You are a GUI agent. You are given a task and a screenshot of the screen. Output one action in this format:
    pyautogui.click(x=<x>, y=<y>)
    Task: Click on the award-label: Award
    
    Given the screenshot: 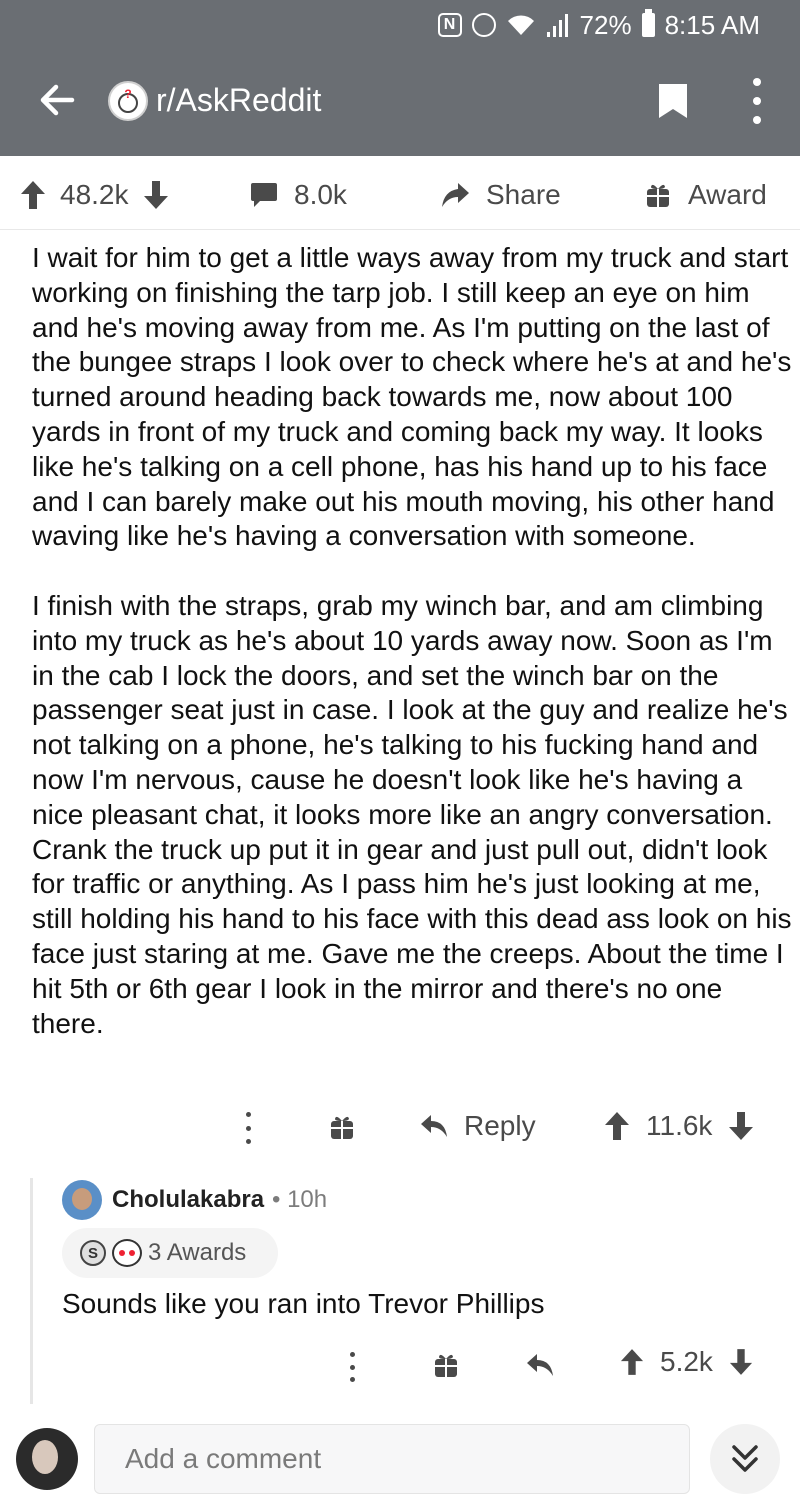 What is the action you would take?
    pyautogui.click(x=727, y=194)
    